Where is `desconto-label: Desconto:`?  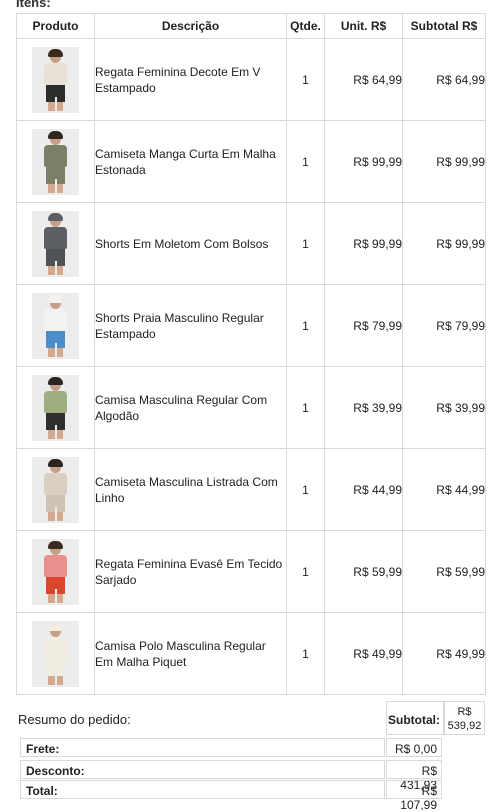 desconto-label: Desconto: is located at coordinates (202, 769).